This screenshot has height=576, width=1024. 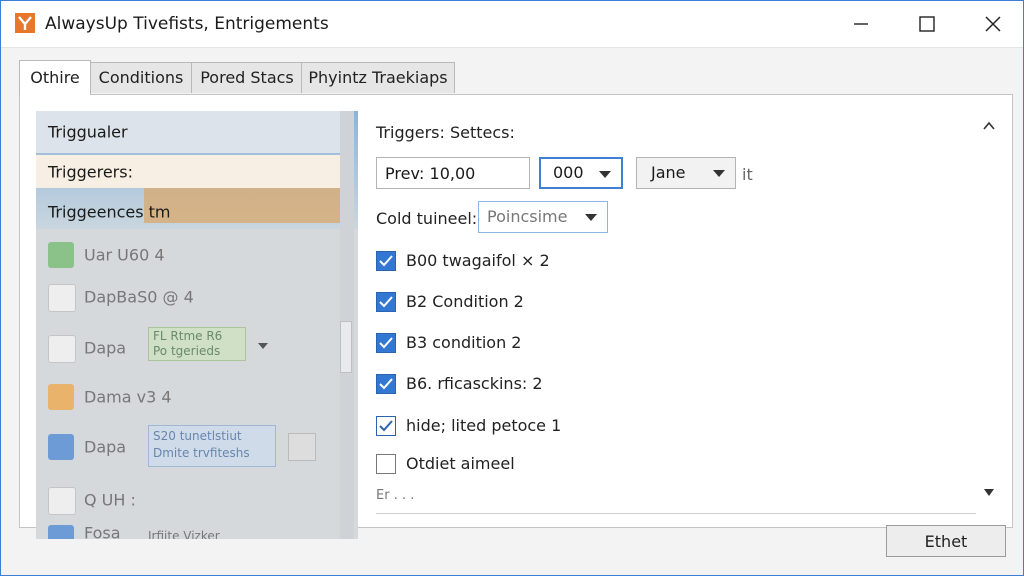 What do you see at coordinates (187, 24) in the screenshot?
I see `window-title: AlwaysUp Tivefists, Entrigements` at bounding box center [187, 24].